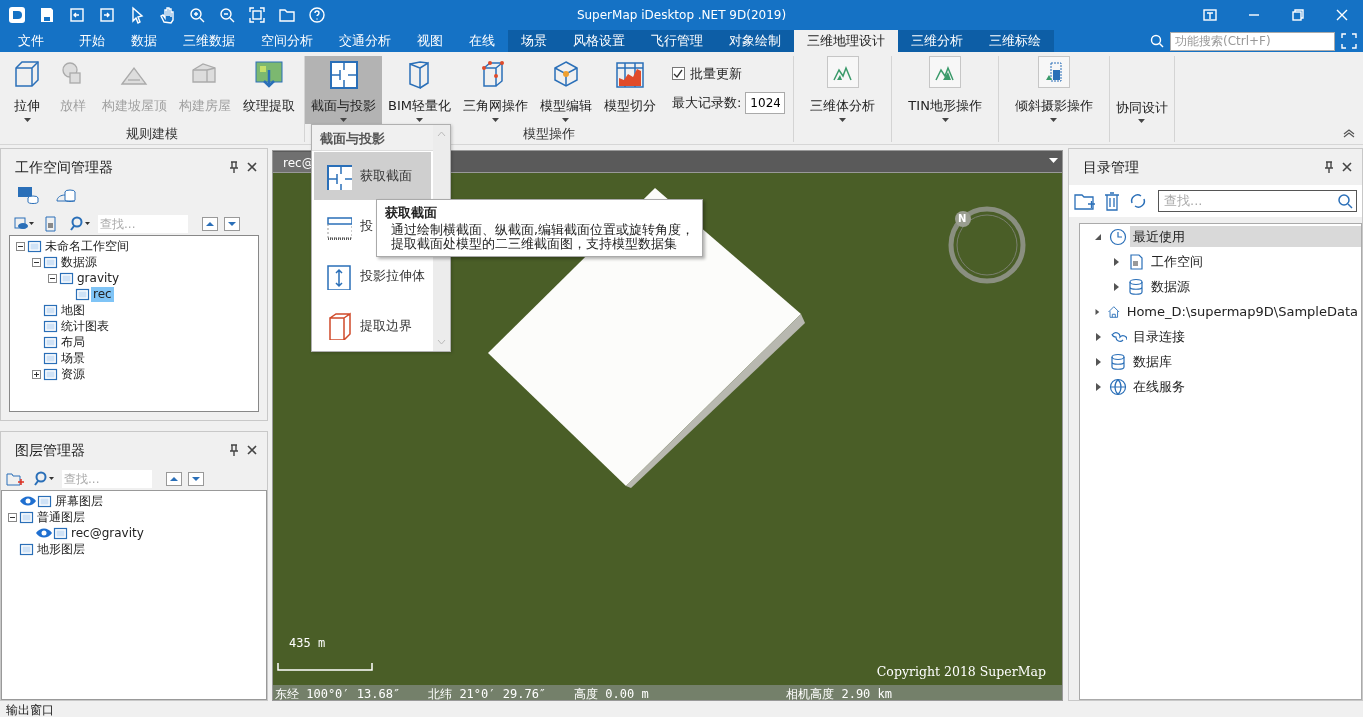 The height and width of the screenshot is (717, 1363). Describe the element at coordinates (937, 41) in the screenshot. I see `menu-tab: 三维分析` at that location.